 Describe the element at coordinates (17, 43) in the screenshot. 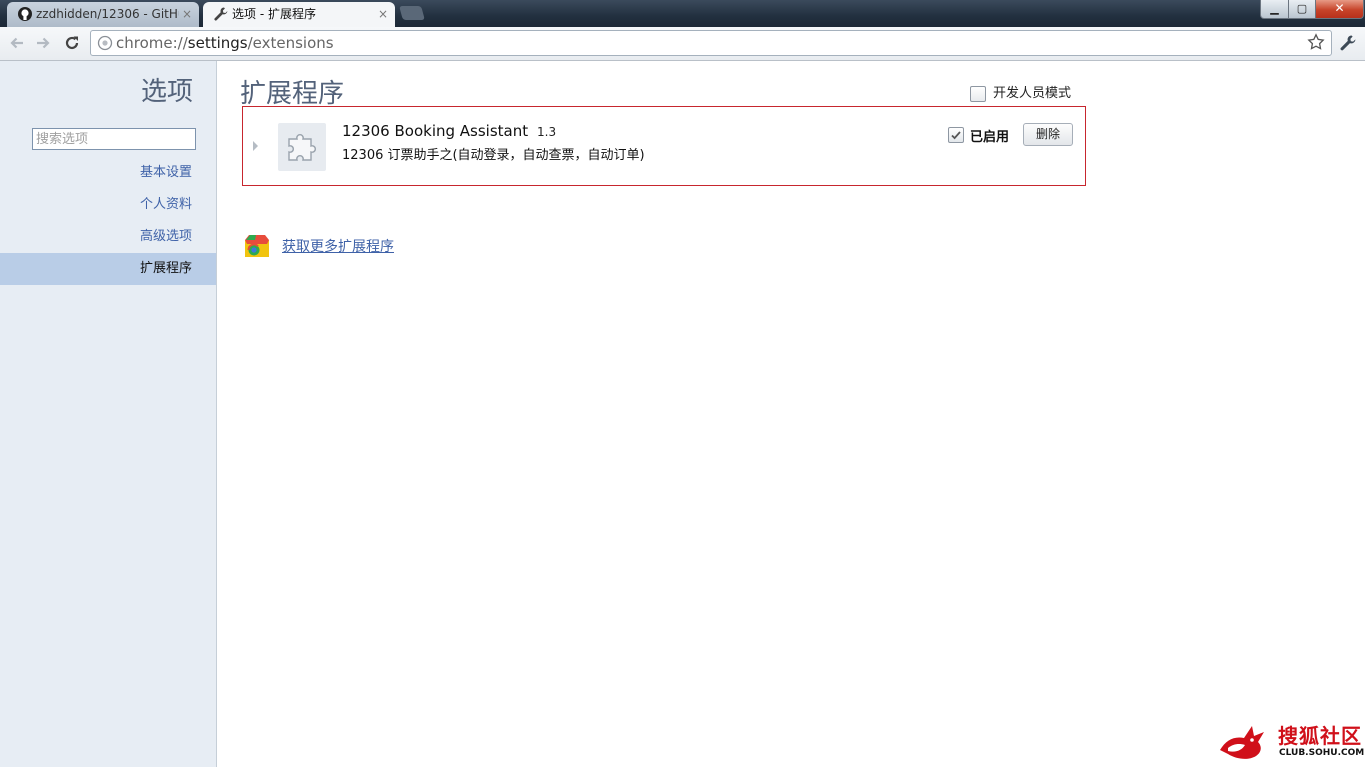

I see `back-arrow-icon` at that location.